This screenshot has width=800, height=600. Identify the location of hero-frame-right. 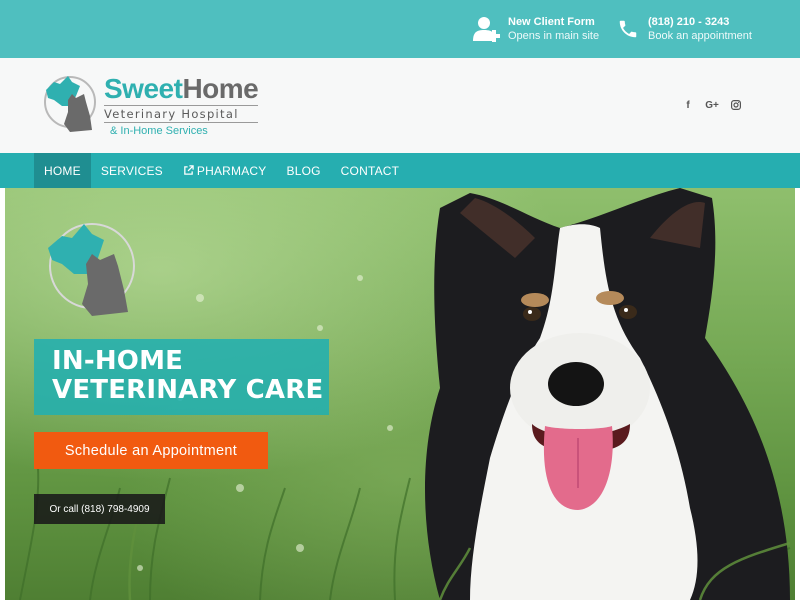
(797, 394).